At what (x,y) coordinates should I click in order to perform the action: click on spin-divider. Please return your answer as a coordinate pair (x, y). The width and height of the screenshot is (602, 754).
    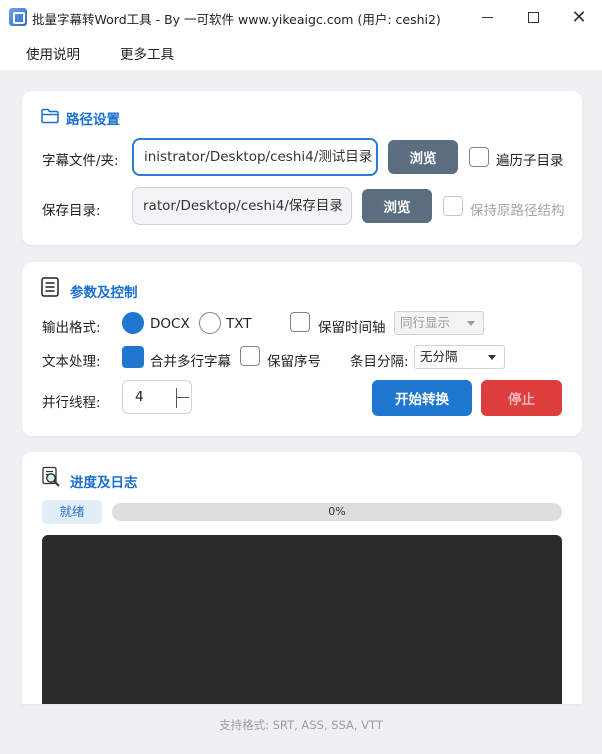
    Looking at the image, I should click on (176, 398).